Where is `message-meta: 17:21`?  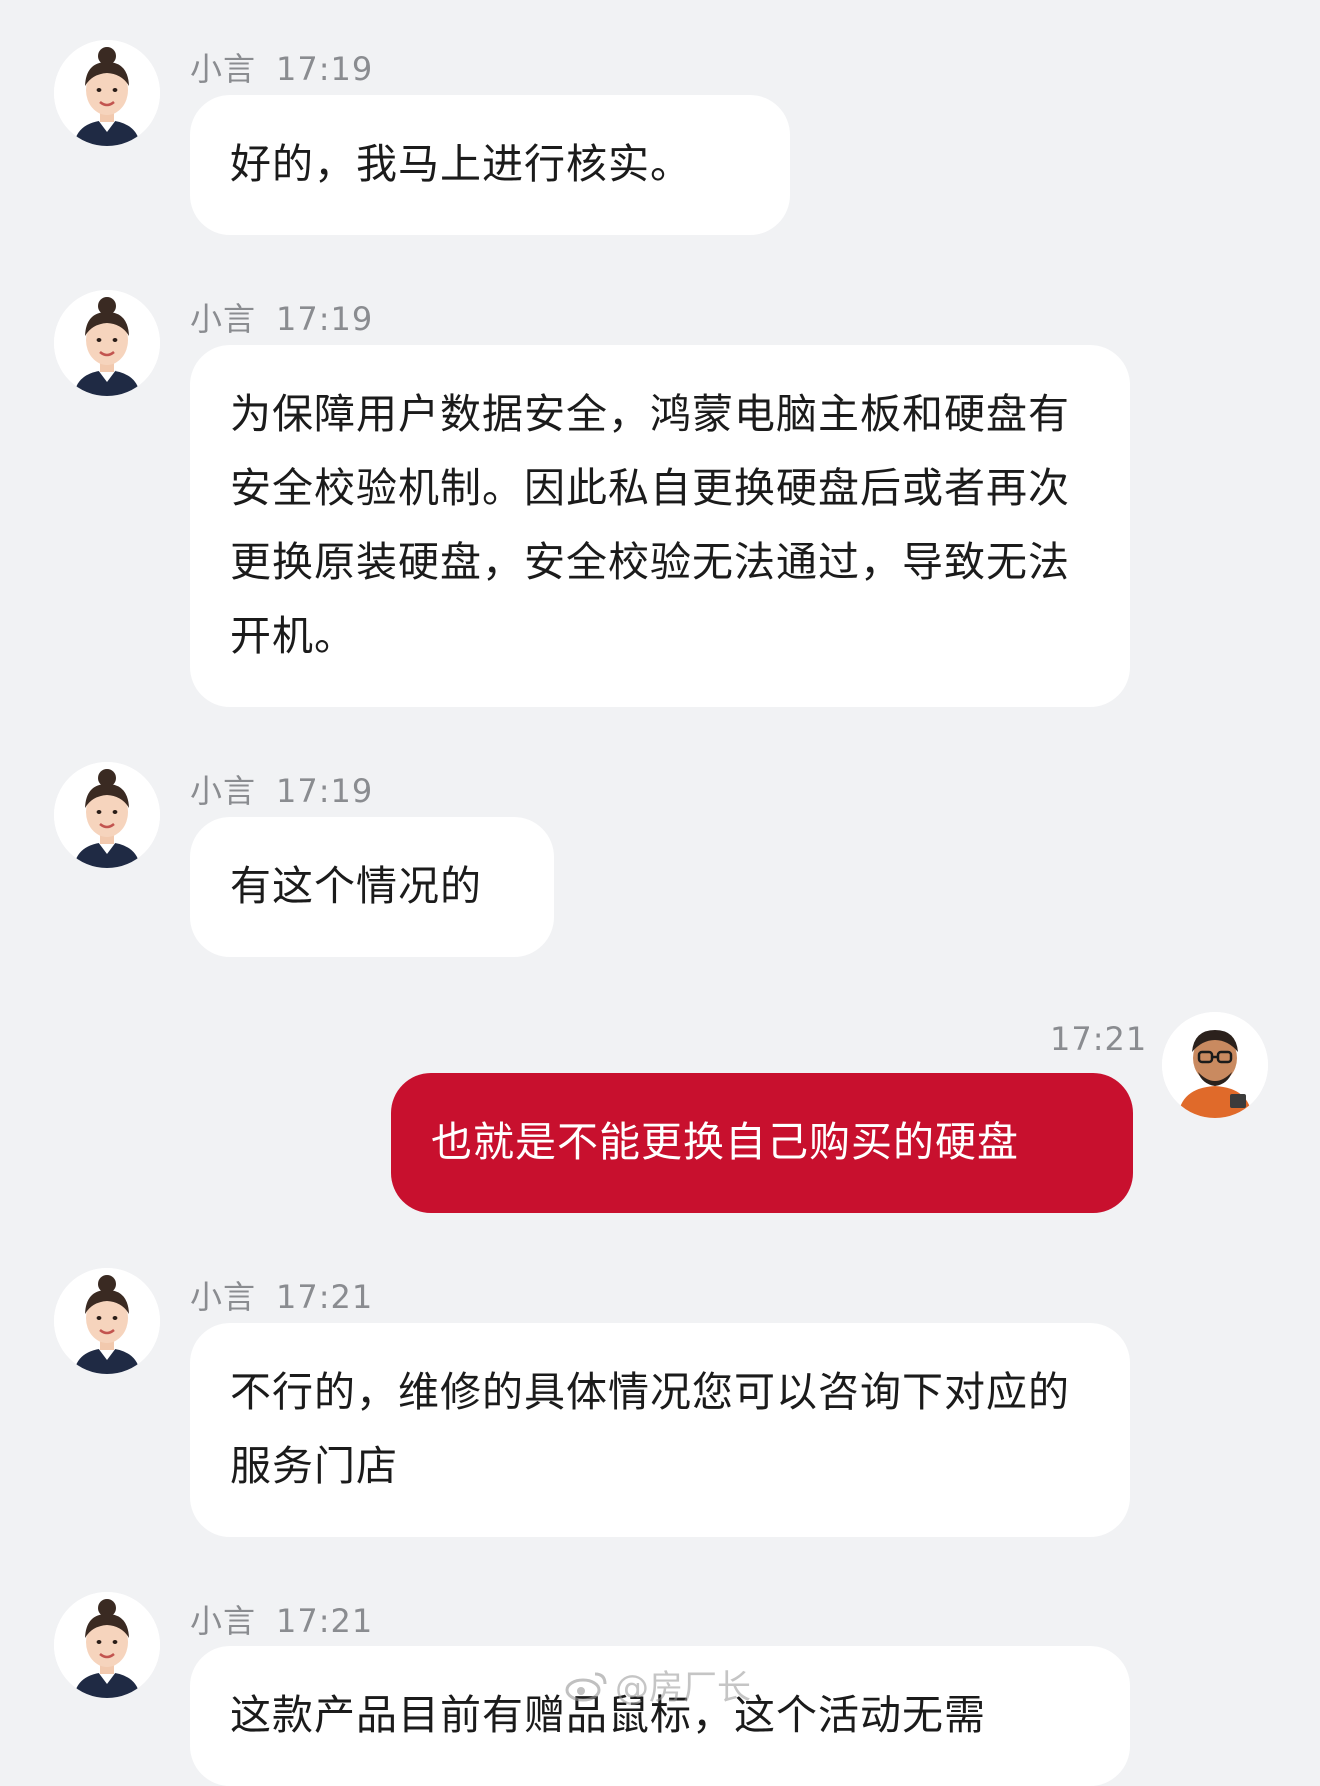 message-meta: 17:21 is located at coordinates (1098, 1039).